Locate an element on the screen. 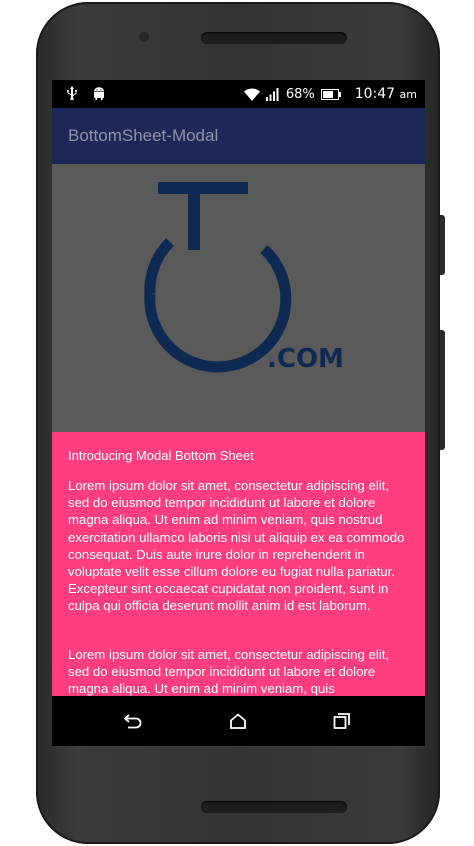  logo-image: .COM is located at coordinates (244, 278).